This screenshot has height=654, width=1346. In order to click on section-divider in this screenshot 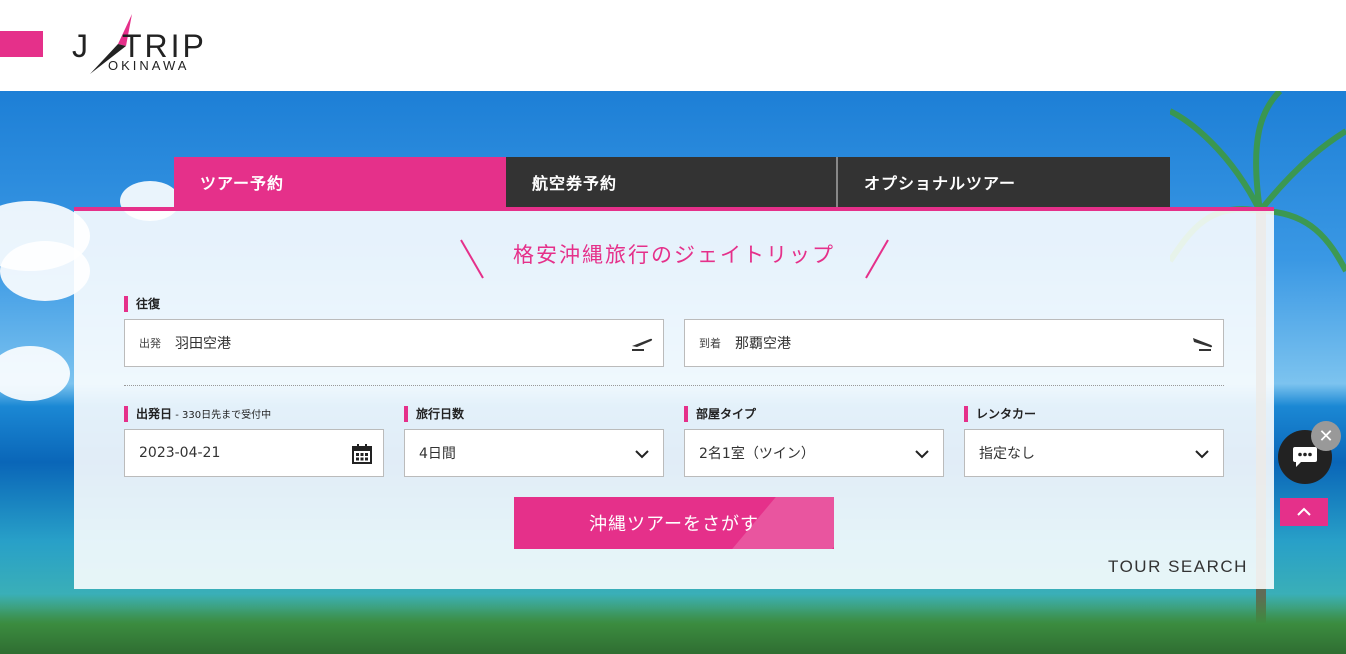, I will do `click(674, 385)`.